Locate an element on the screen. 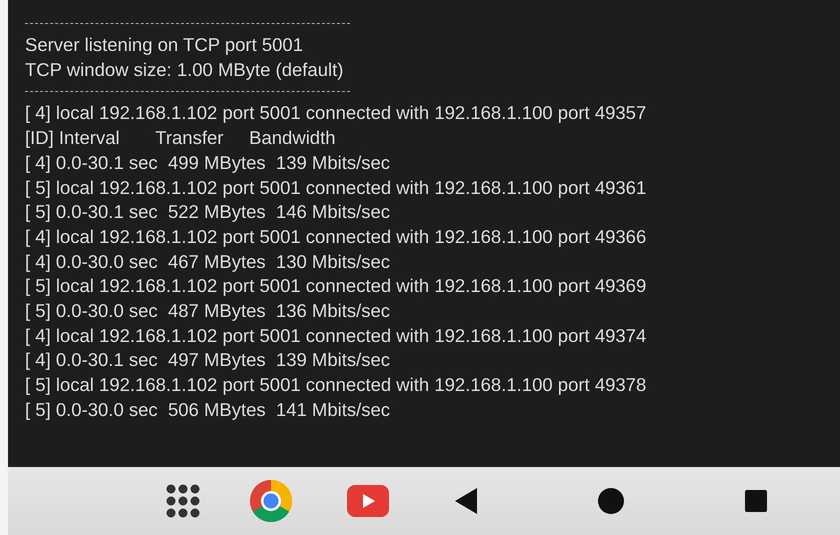  terminal-line: [ 4] 0.0-30.0 sec 467 MBytes 130 Mbits/sec is located at coordinates (208, 262).